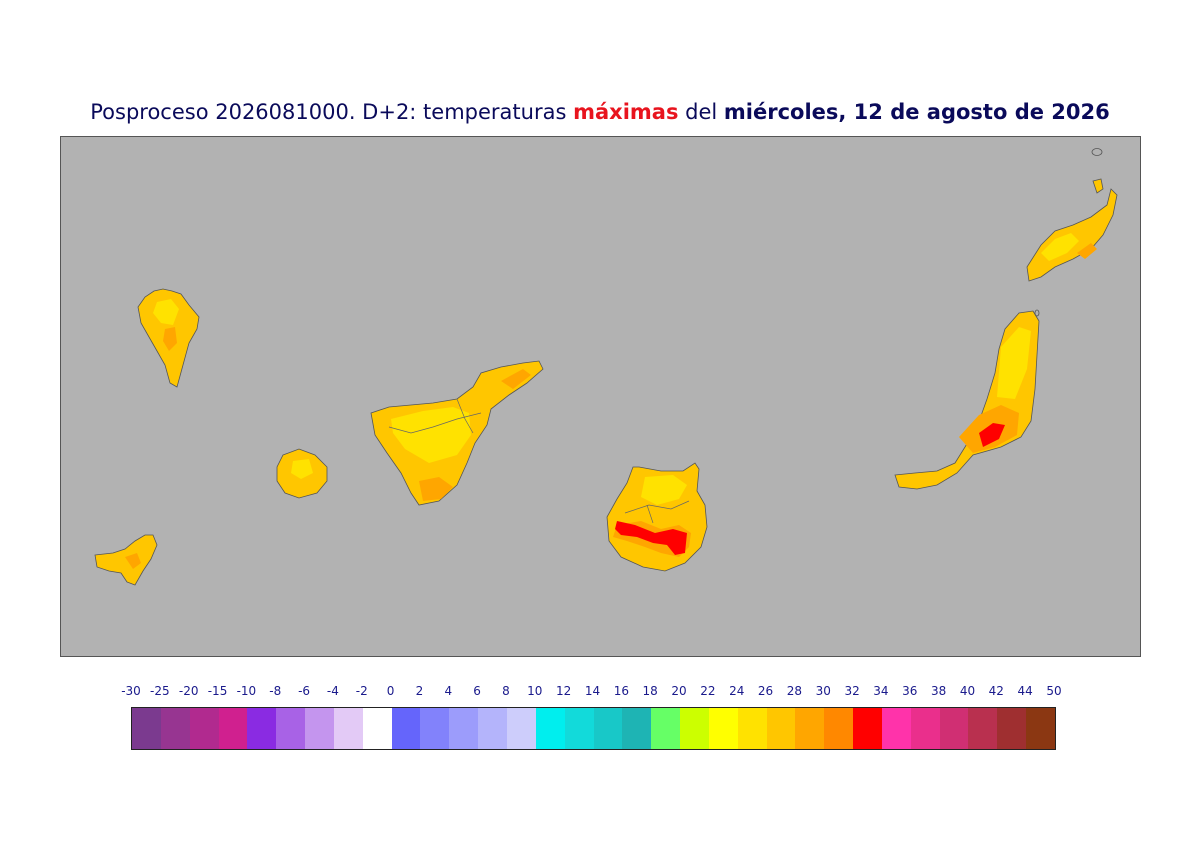  Describe the element at coordinates (737, 691) in the screenshot. I see `colorbar-tick-label: 24` at that location.